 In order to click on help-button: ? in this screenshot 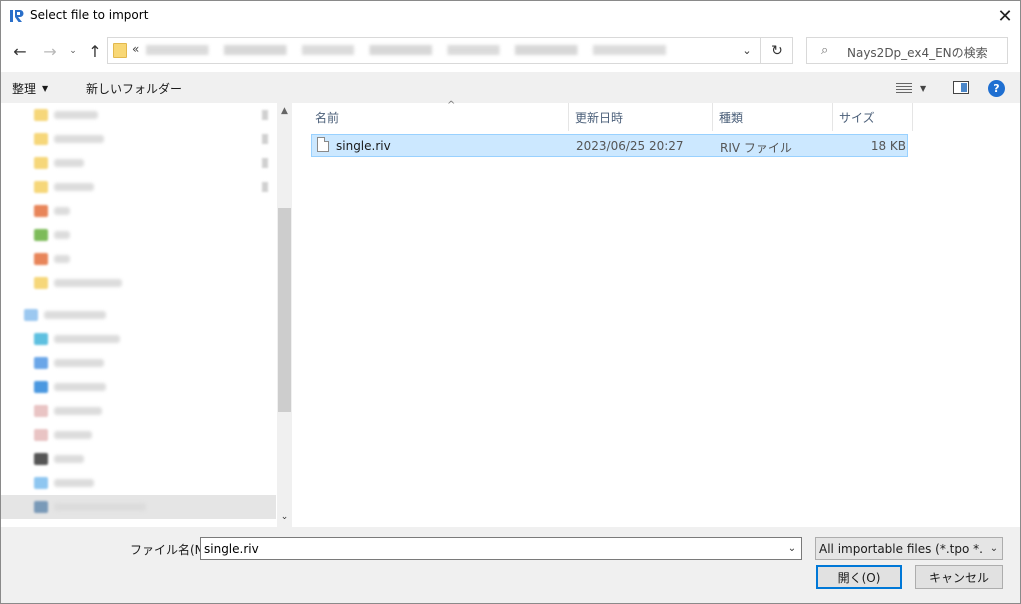, I will do `click(996, 88)`.